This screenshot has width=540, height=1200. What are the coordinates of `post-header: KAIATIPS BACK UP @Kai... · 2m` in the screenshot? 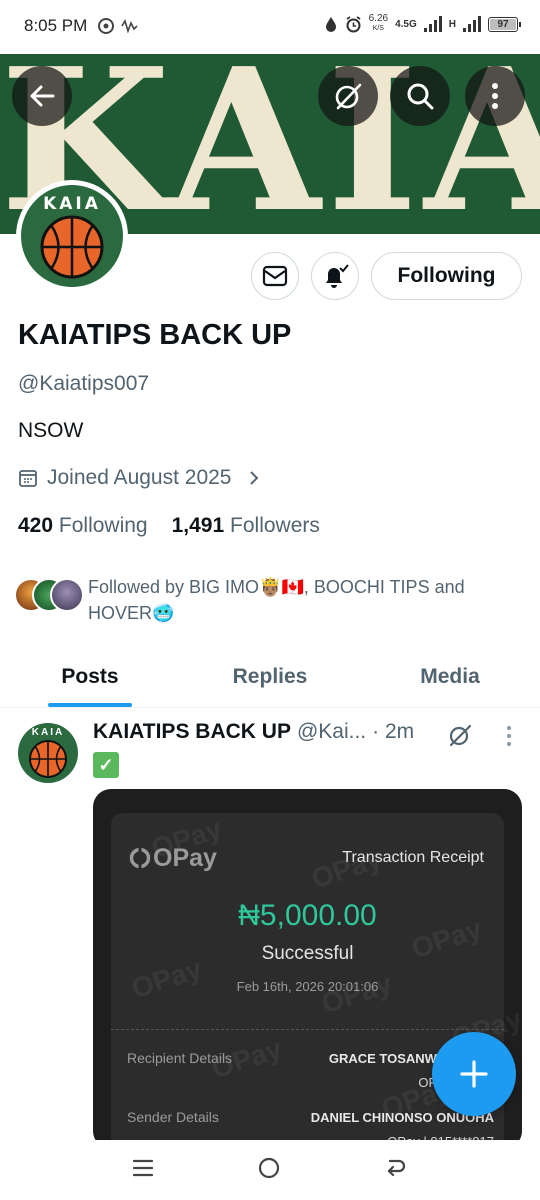 It's located at (253, 732).